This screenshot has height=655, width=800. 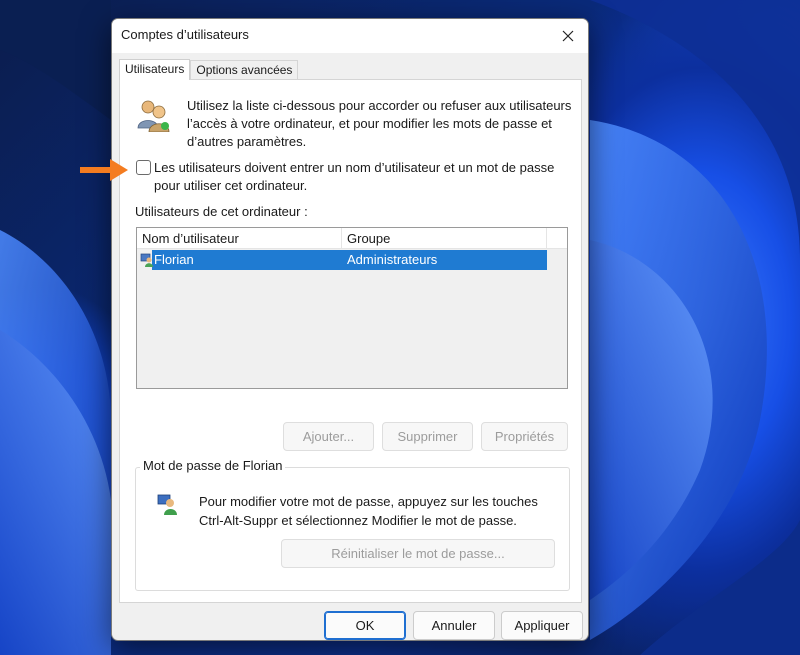 I want to click on remove-user-button: Supprimer, so click(x=427, y=436).